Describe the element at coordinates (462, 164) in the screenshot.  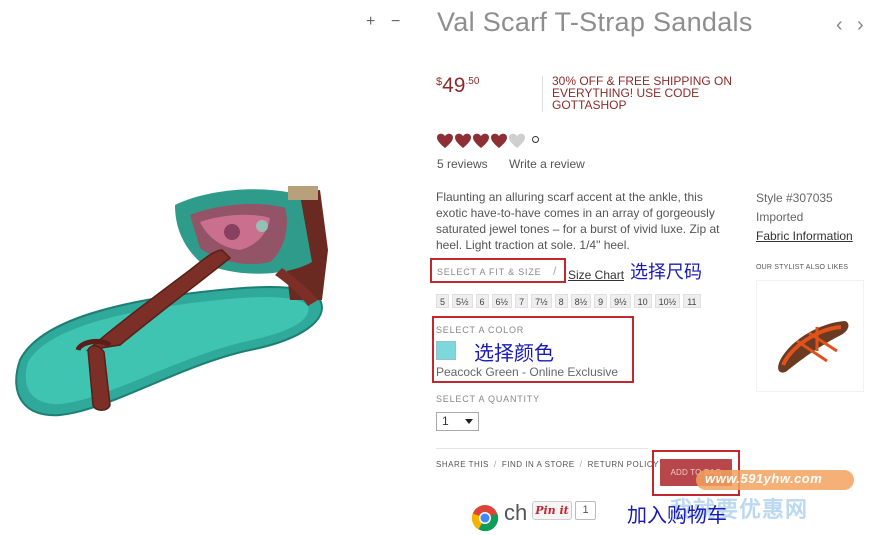
I see `reviews-count: 5 reviews` at that location.